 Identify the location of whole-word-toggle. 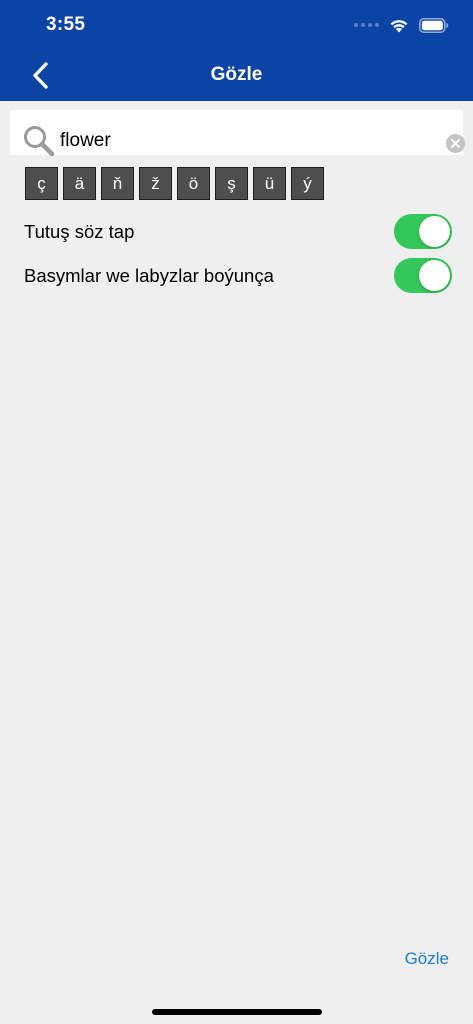
(423, 231).